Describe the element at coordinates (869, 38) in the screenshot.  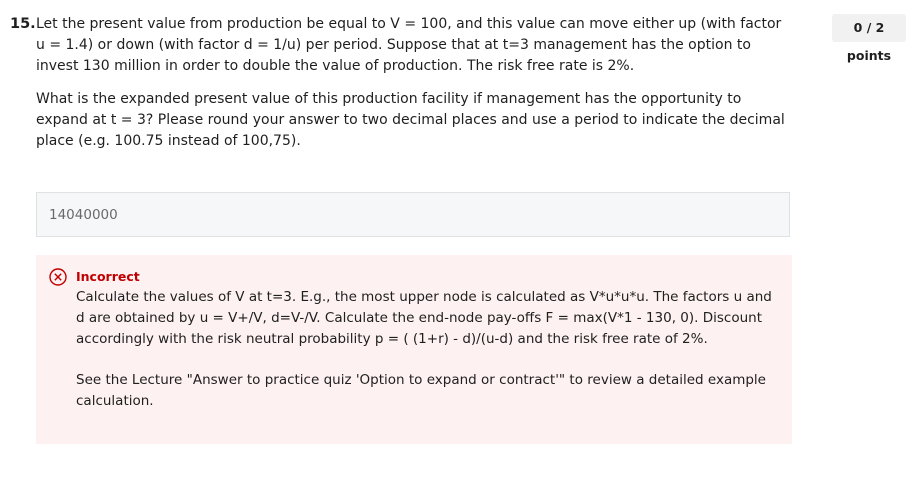
I see `points-badge: 0 / 2 points` at that location.